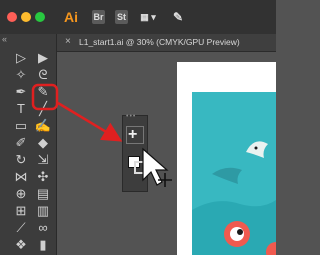 The width and height of the screenshot is (320, 255). I want to click on crosshair-plus-icon, so click(165, 180).